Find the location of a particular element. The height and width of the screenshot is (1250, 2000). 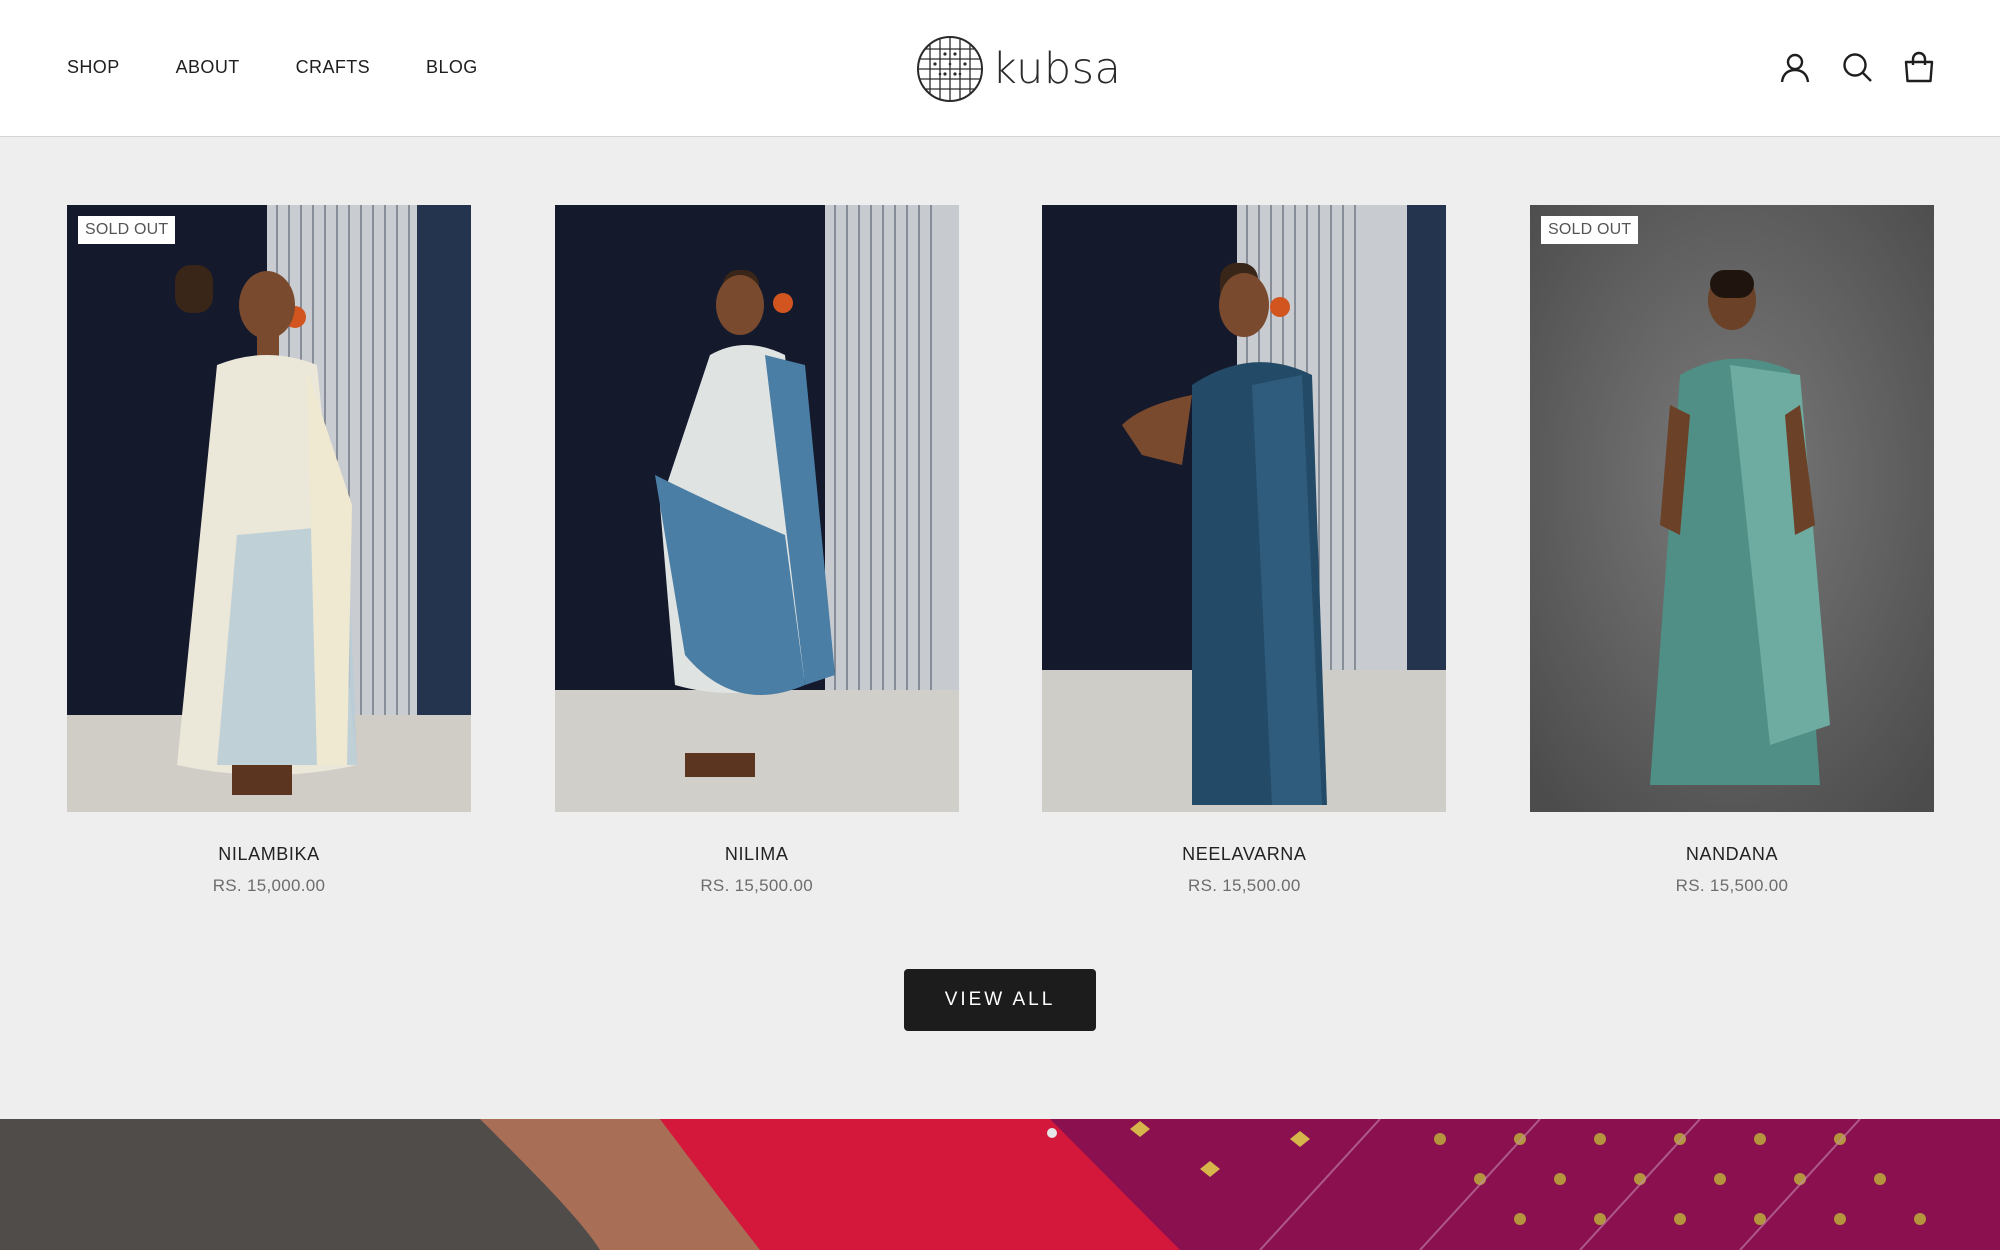

product-card: NEELAVARNA RS. 15,500.00 is located at coordinates (1244, 550).